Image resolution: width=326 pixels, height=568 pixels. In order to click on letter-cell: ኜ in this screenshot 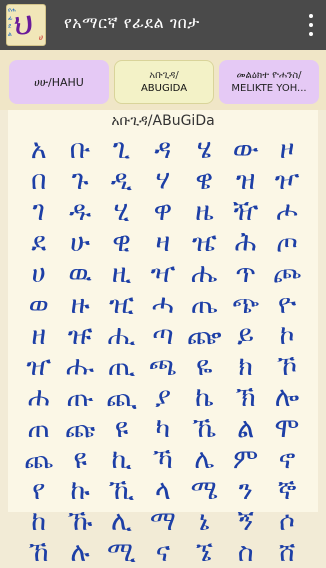, I will do `click(204, 552)`.